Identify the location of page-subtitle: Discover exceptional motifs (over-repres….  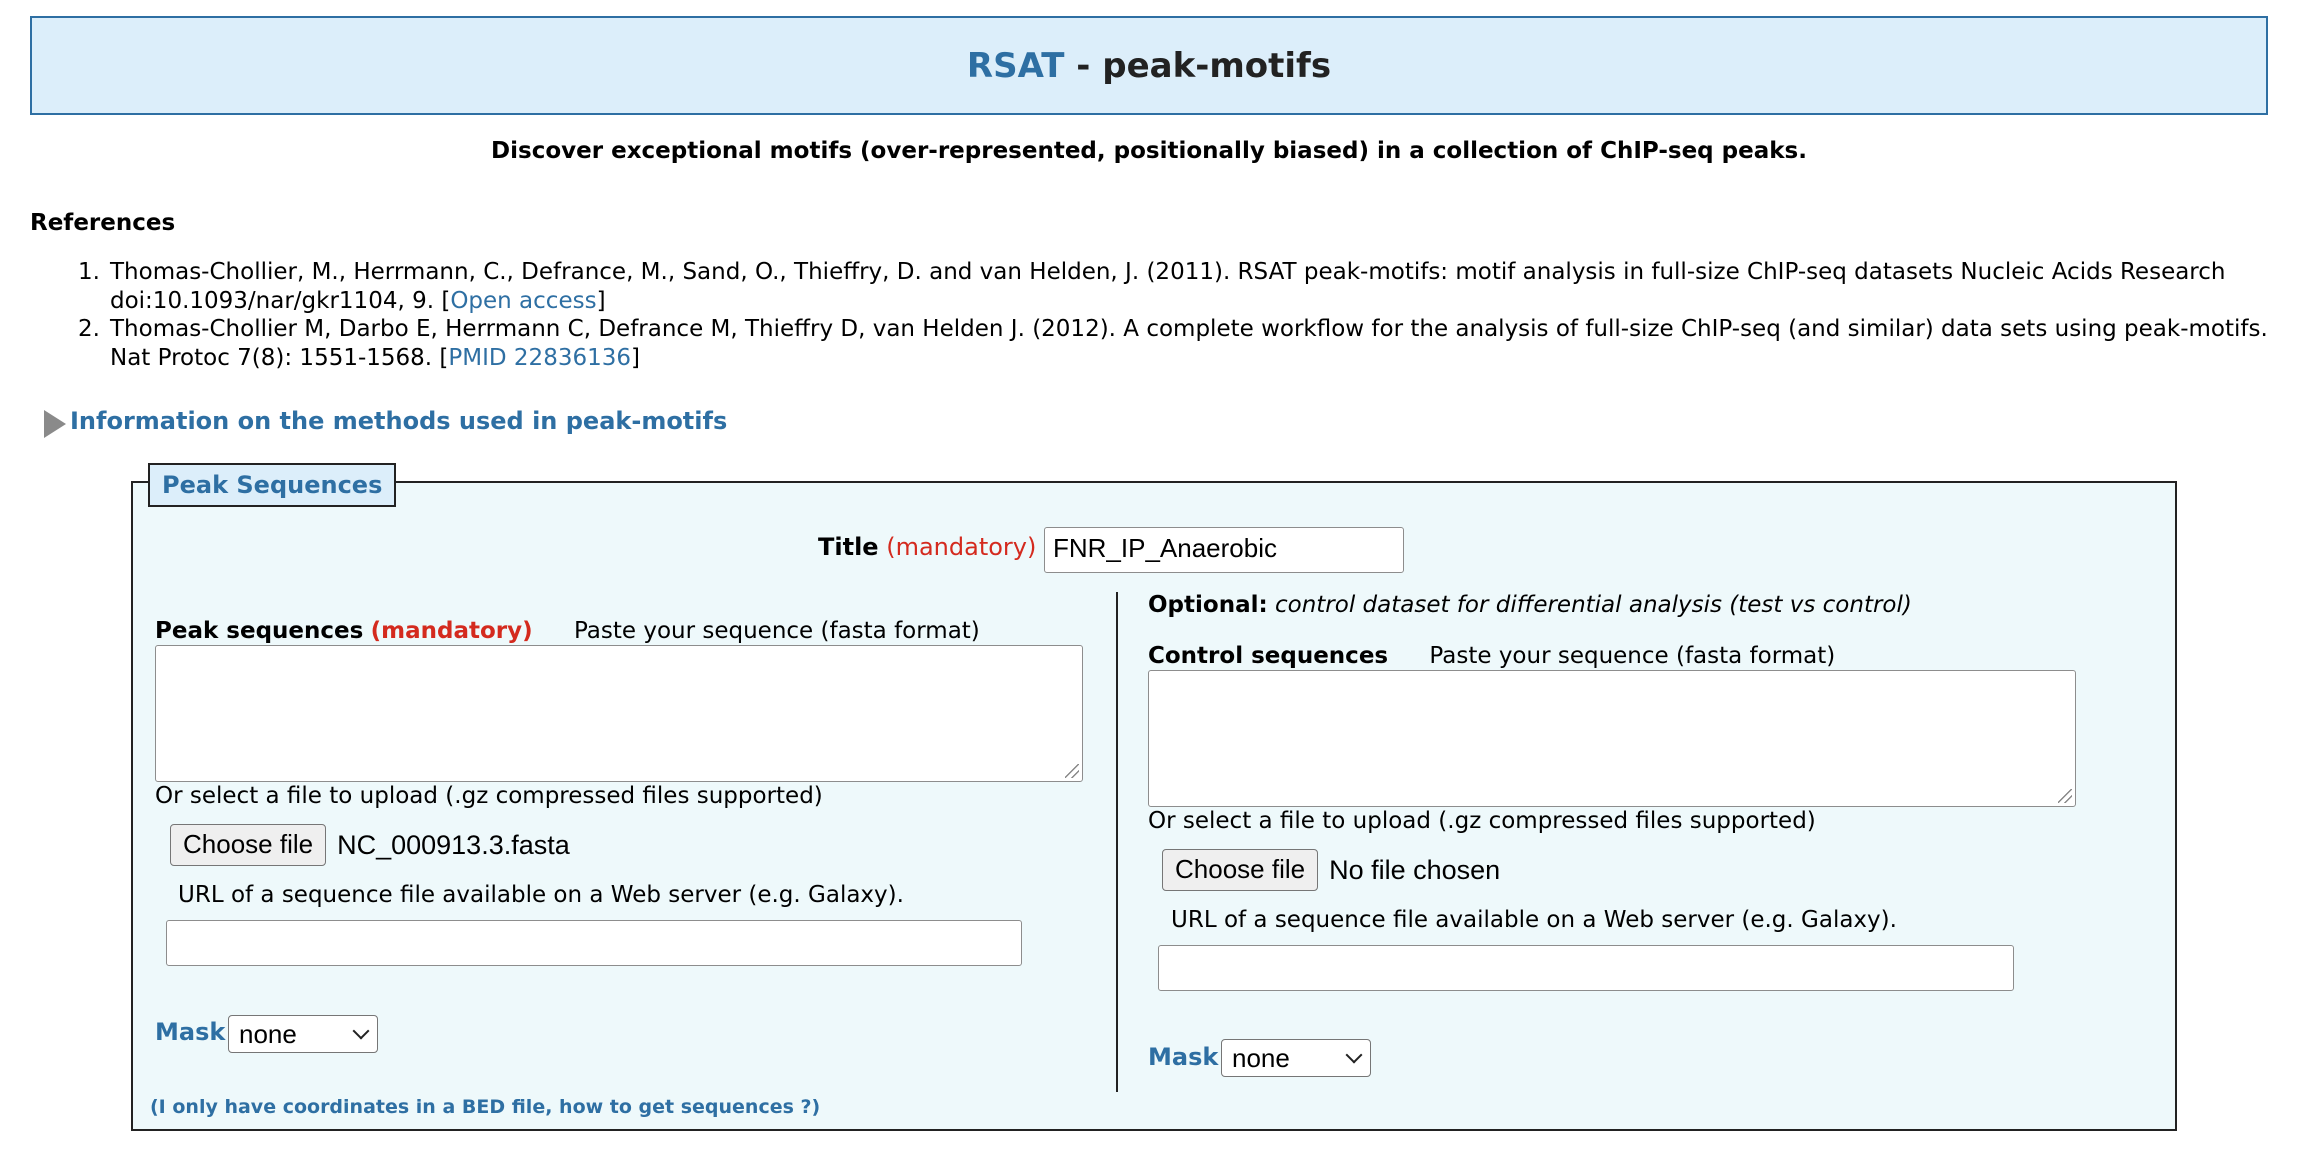
(1149, 151).